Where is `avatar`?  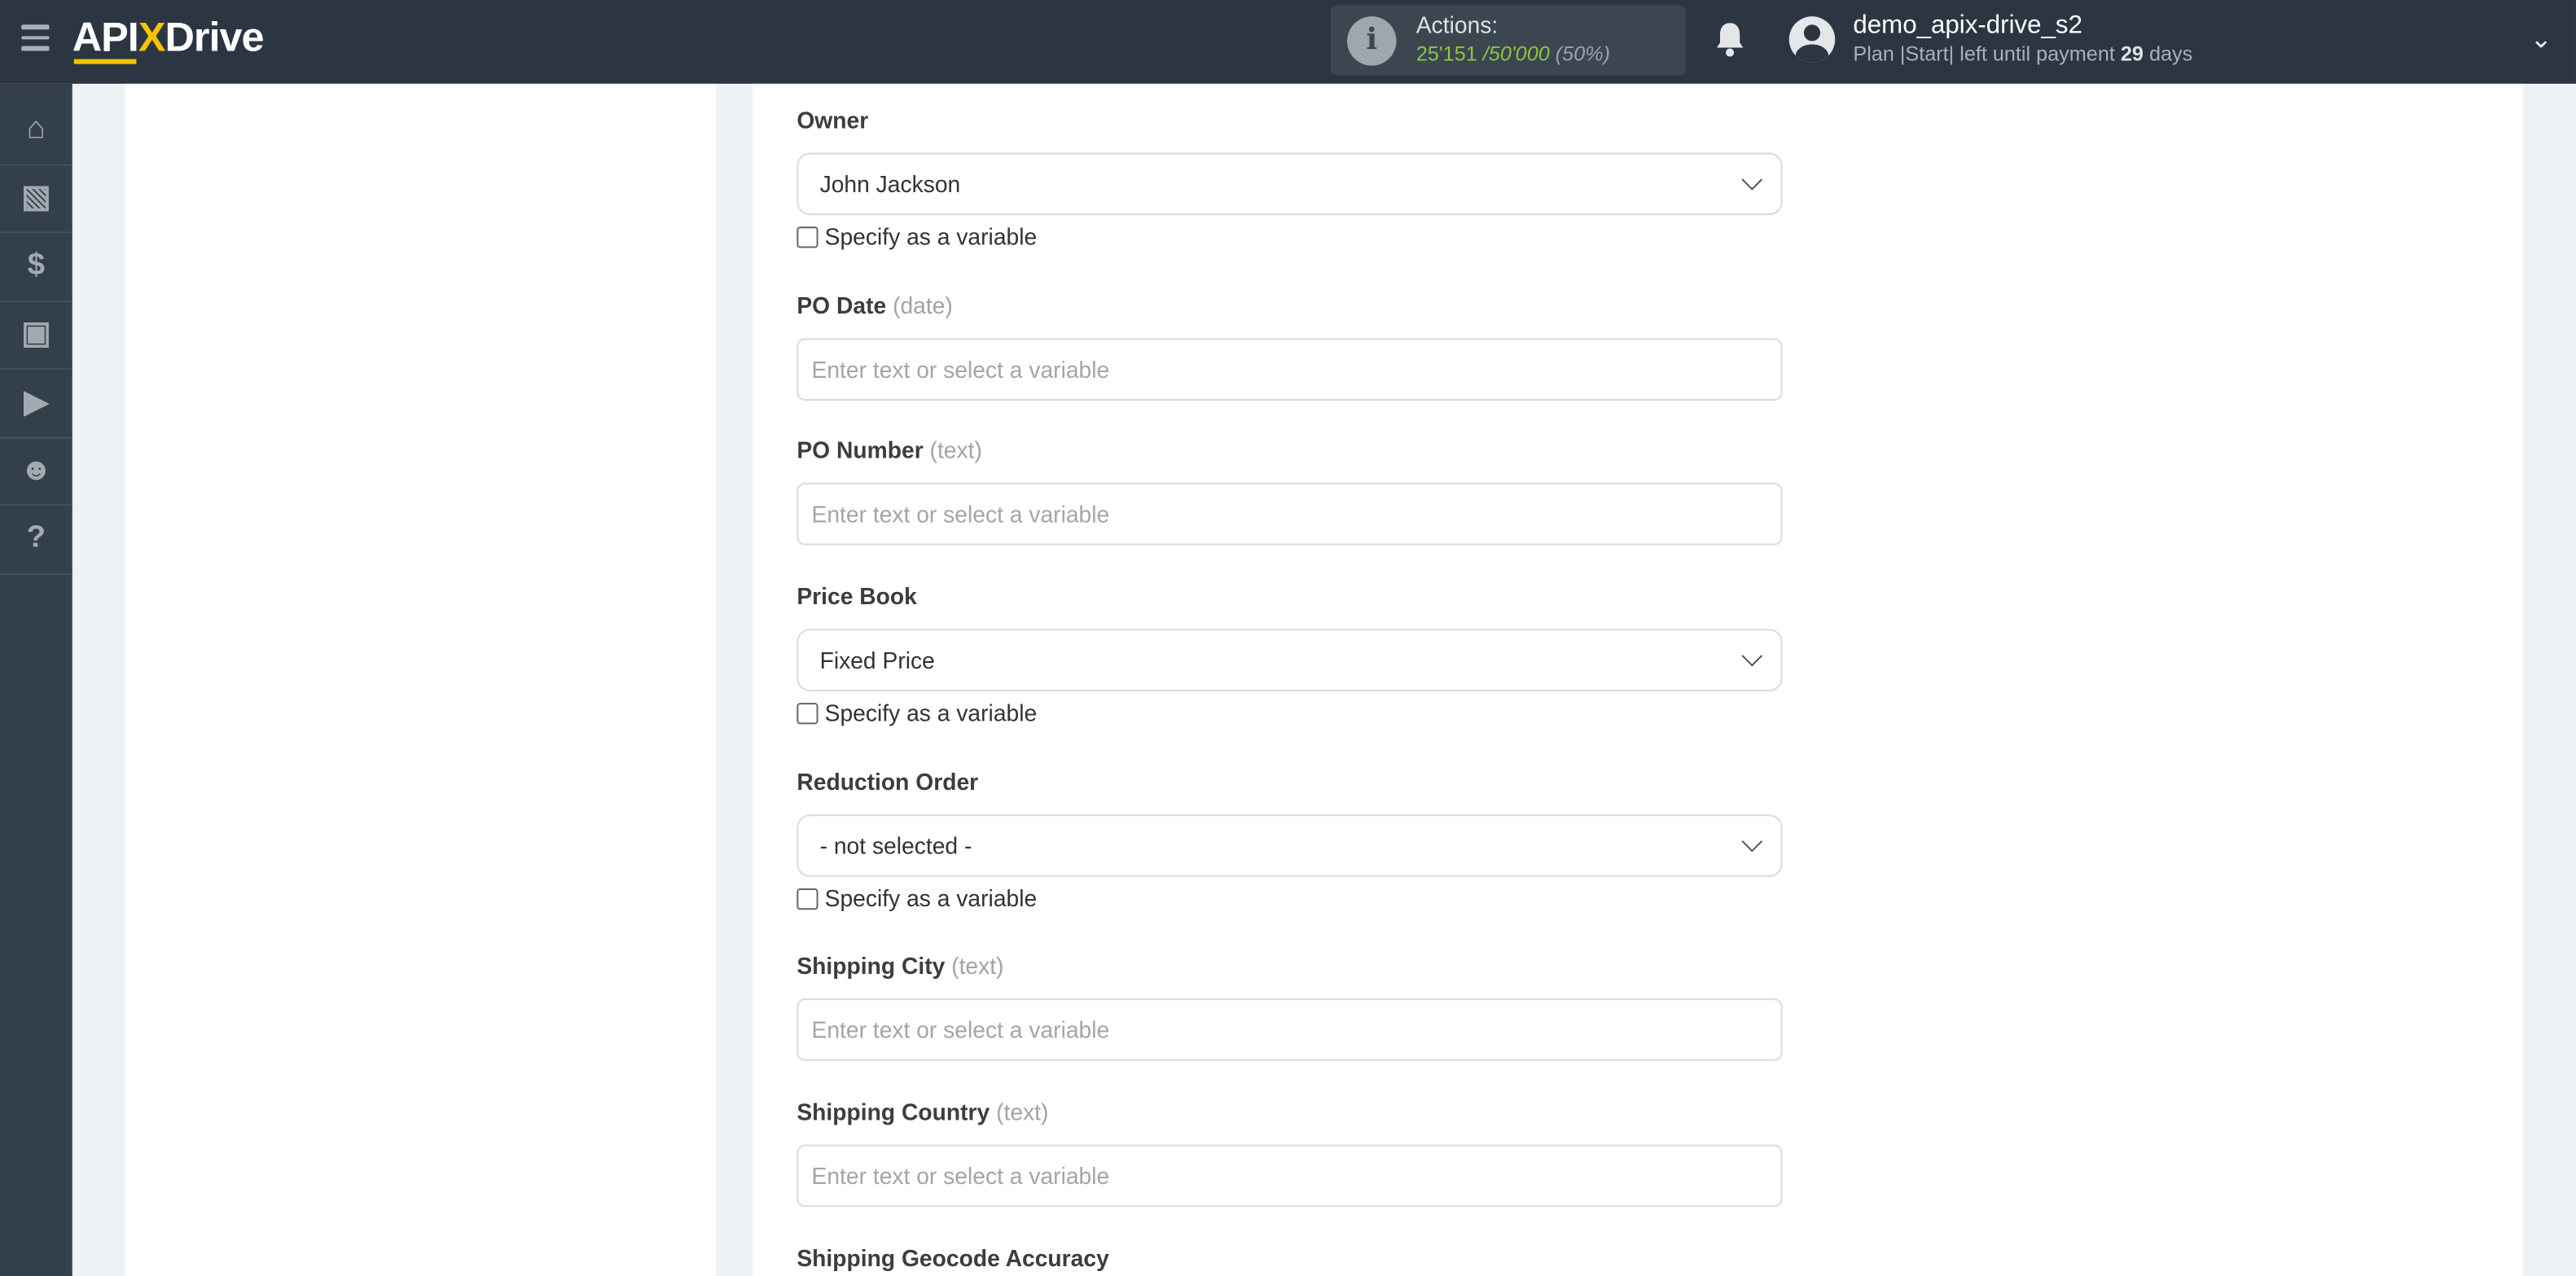 avatar is located at coordinates (1812, 39).